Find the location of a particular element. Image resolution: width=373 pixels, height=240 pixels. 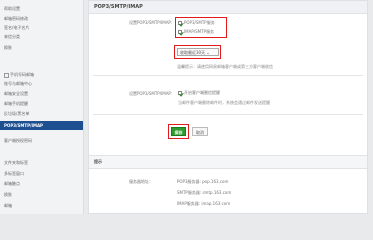

sidebar-item-label: 反垃圾/黑名单 is located at coordinates (17, 113).